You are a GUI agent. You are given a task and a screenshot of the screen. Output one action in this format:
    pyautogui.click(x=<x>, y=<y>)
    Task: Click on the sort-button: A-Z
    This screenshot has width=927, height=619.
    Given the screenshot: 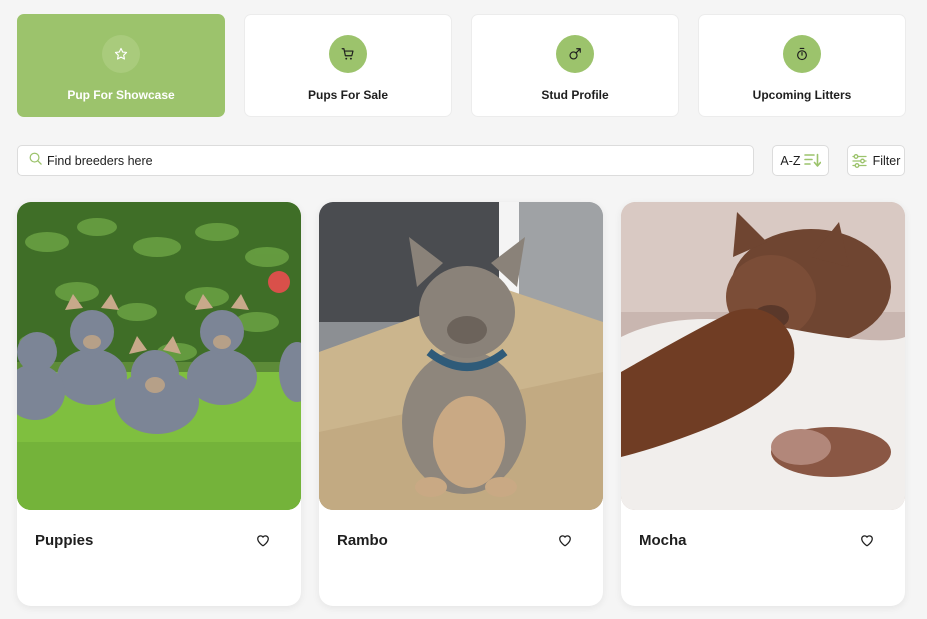 What is the action you would take?
    pyautogui.click(x=800, y=160)
    